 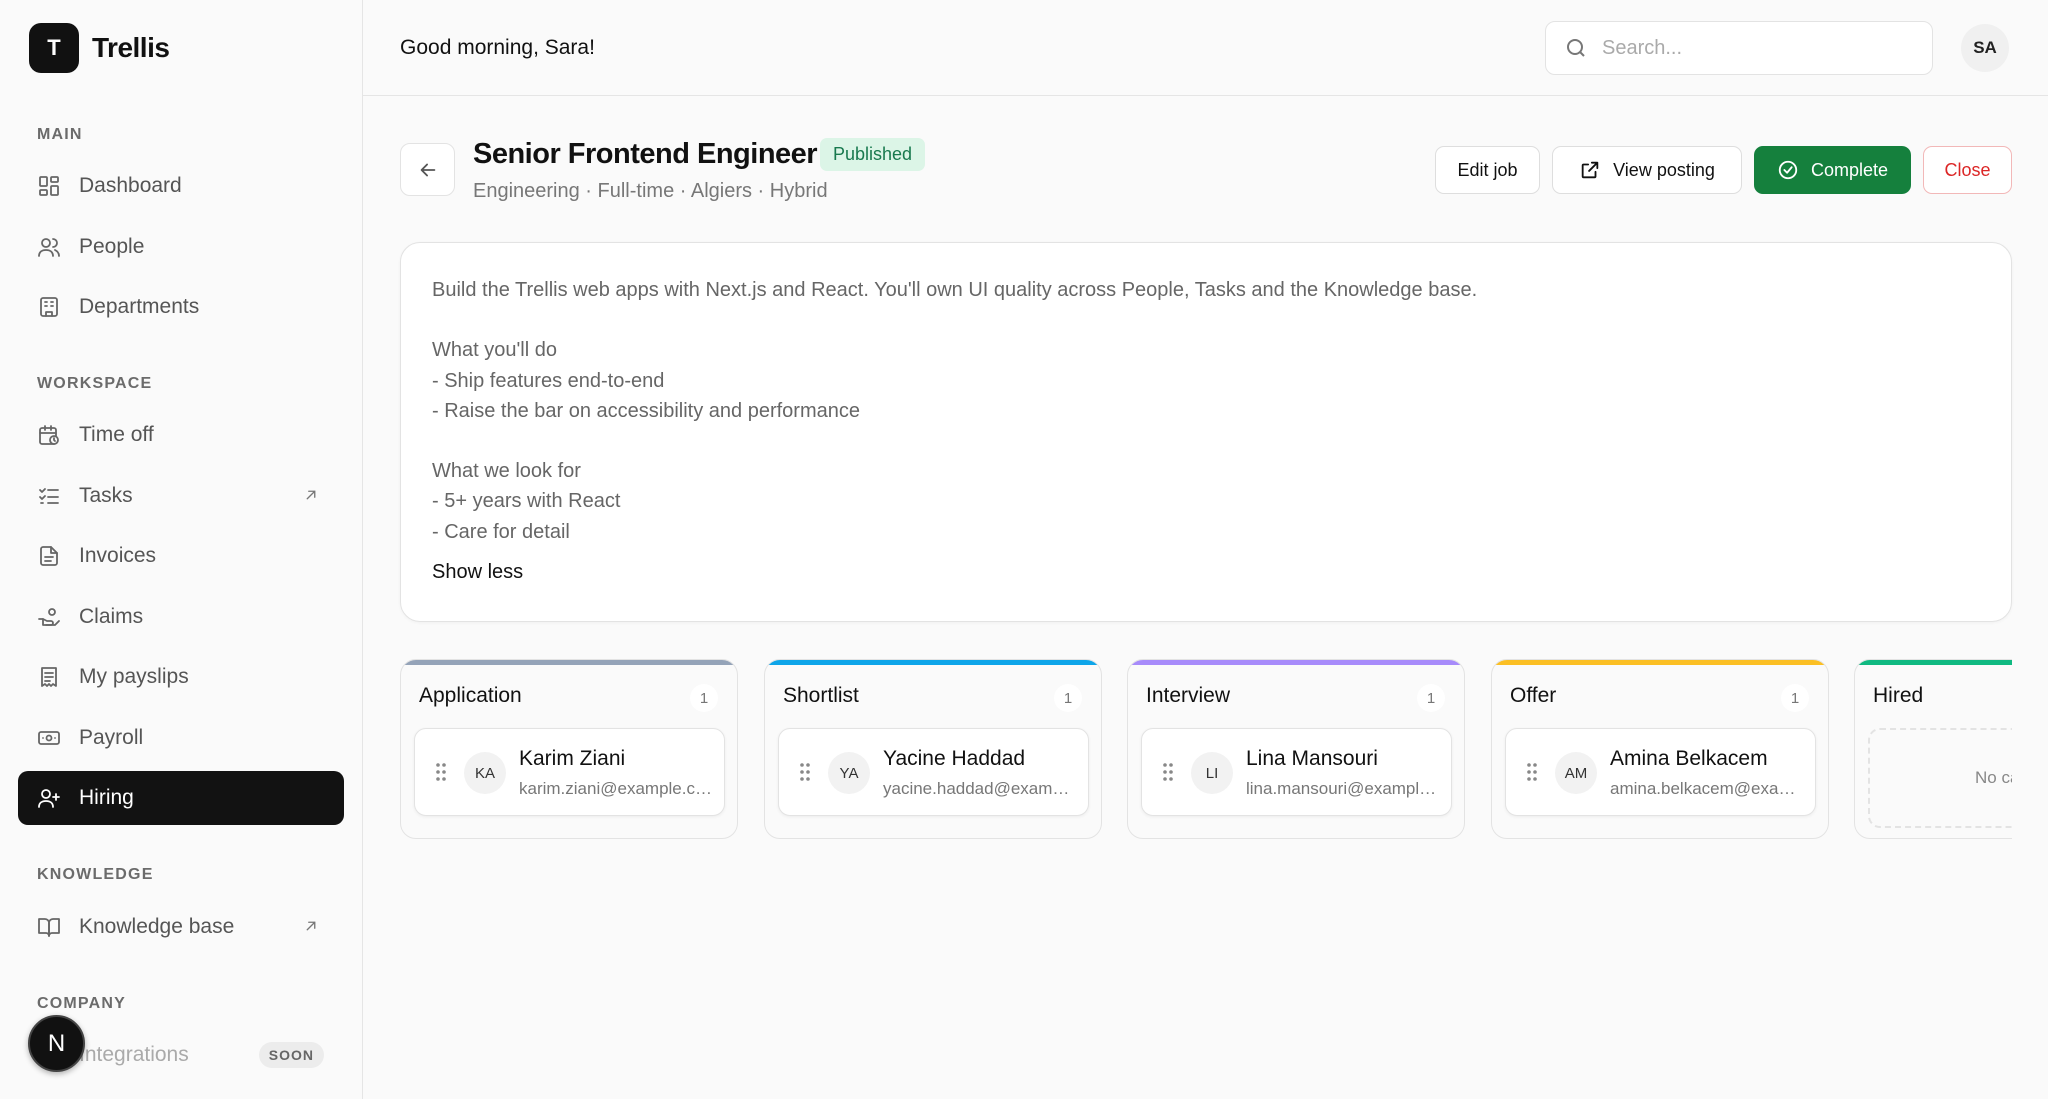 I want to click on show-less-link: Show less, so click(x=477, y=572).